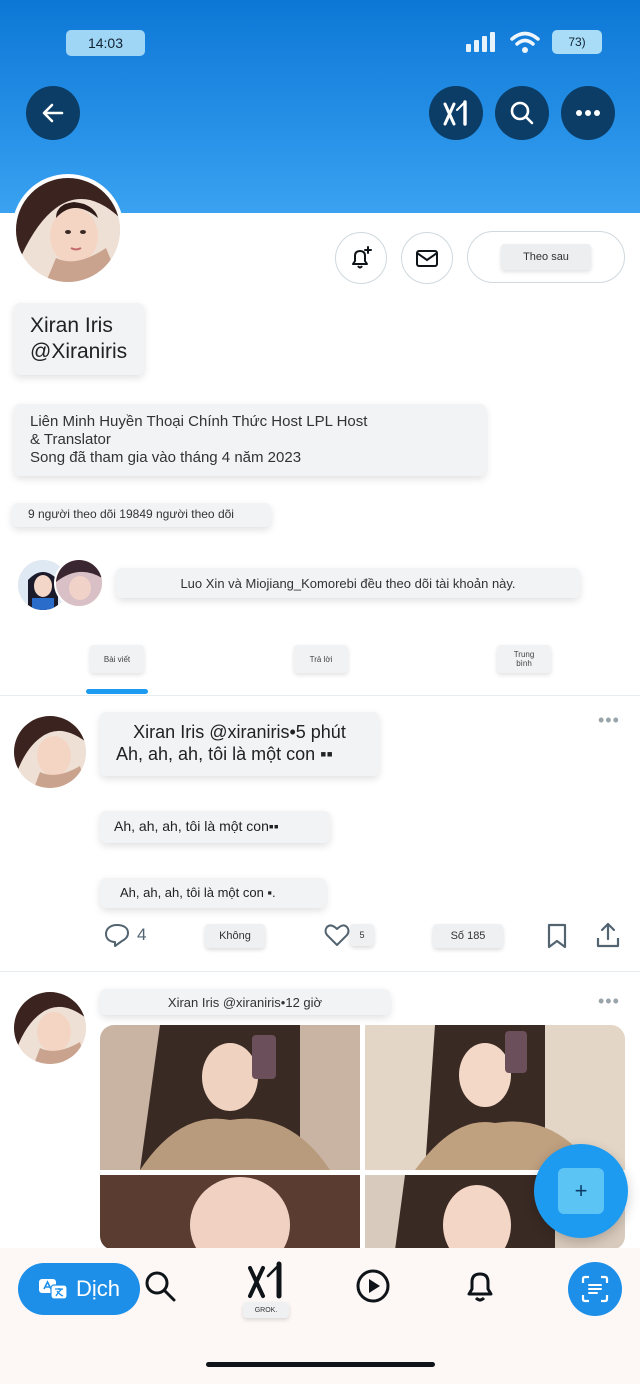 The height and width of the screenshot is (1384, 640). Describe the element at coordinates (480, 42) in the screenshot. I see `cellular-signal-icon` at that location.